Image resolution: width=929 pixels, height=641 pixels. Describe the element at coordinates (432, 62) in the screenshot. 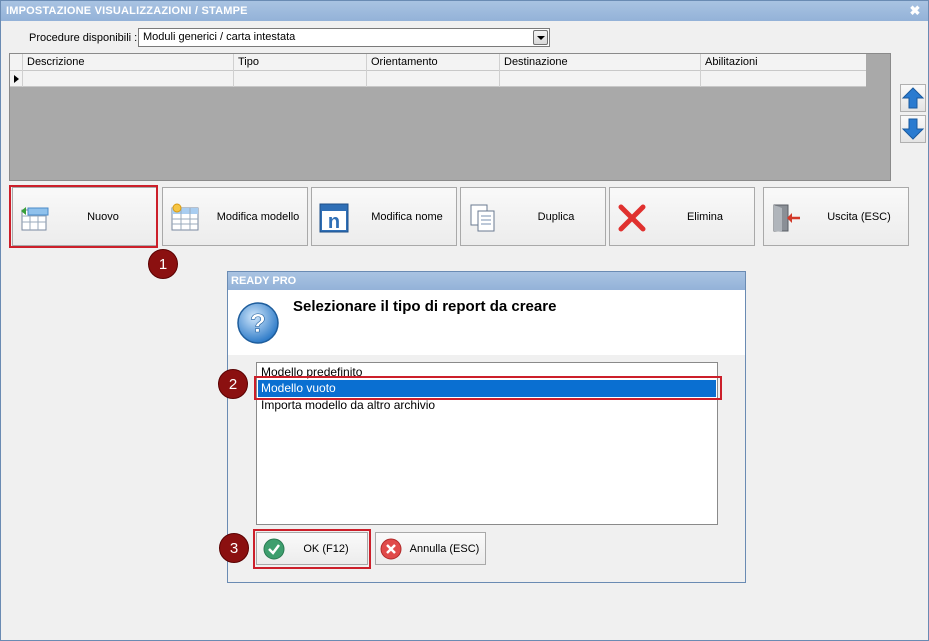

I see `column-header: Orientamento` at that location.